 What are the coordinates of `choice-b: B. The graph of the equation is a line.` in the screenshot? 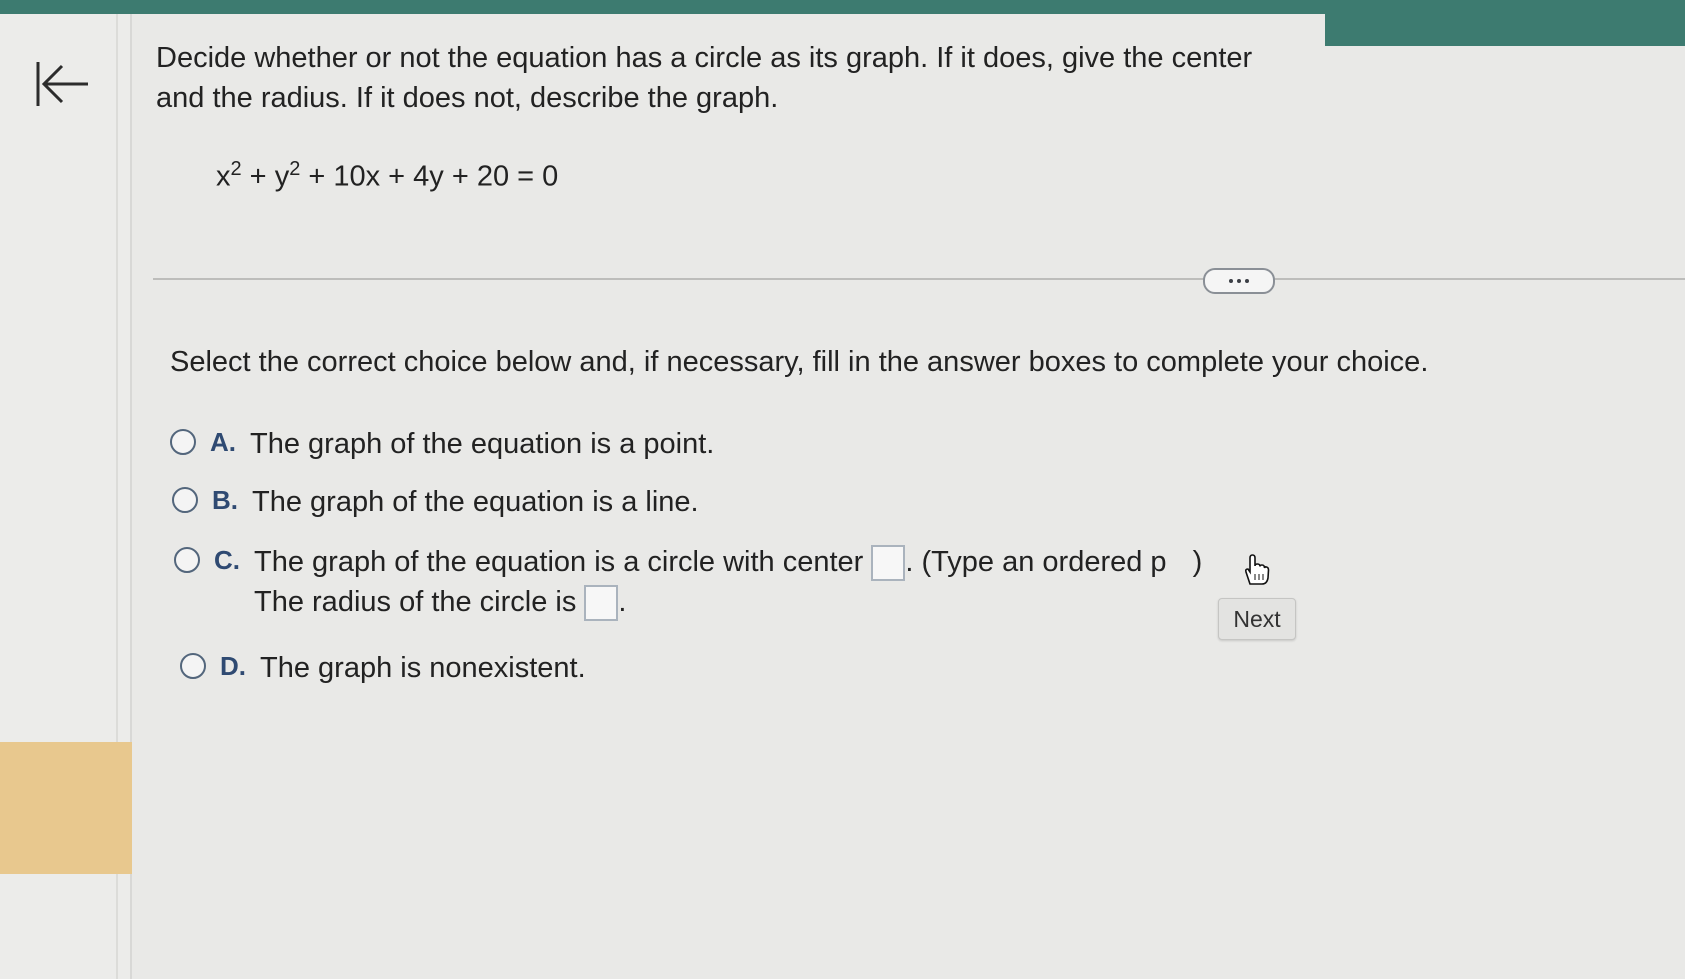 It's located at (435, 502).